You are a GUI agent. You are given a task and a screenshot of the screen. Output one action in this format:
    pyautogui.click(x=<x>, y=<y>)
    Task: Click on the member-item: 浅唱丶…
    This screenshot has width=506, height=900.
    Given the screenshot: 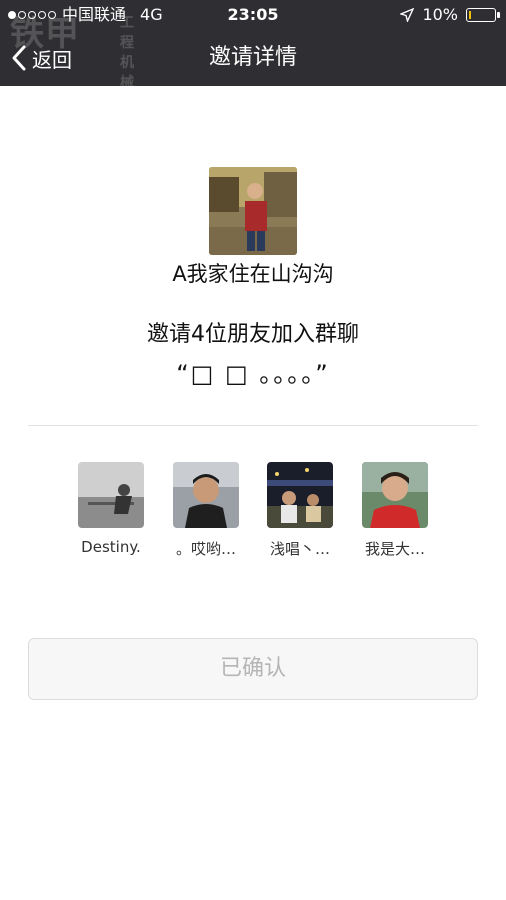 What is the action you would take?
    pyautogui.click(x=300, y=510)
    